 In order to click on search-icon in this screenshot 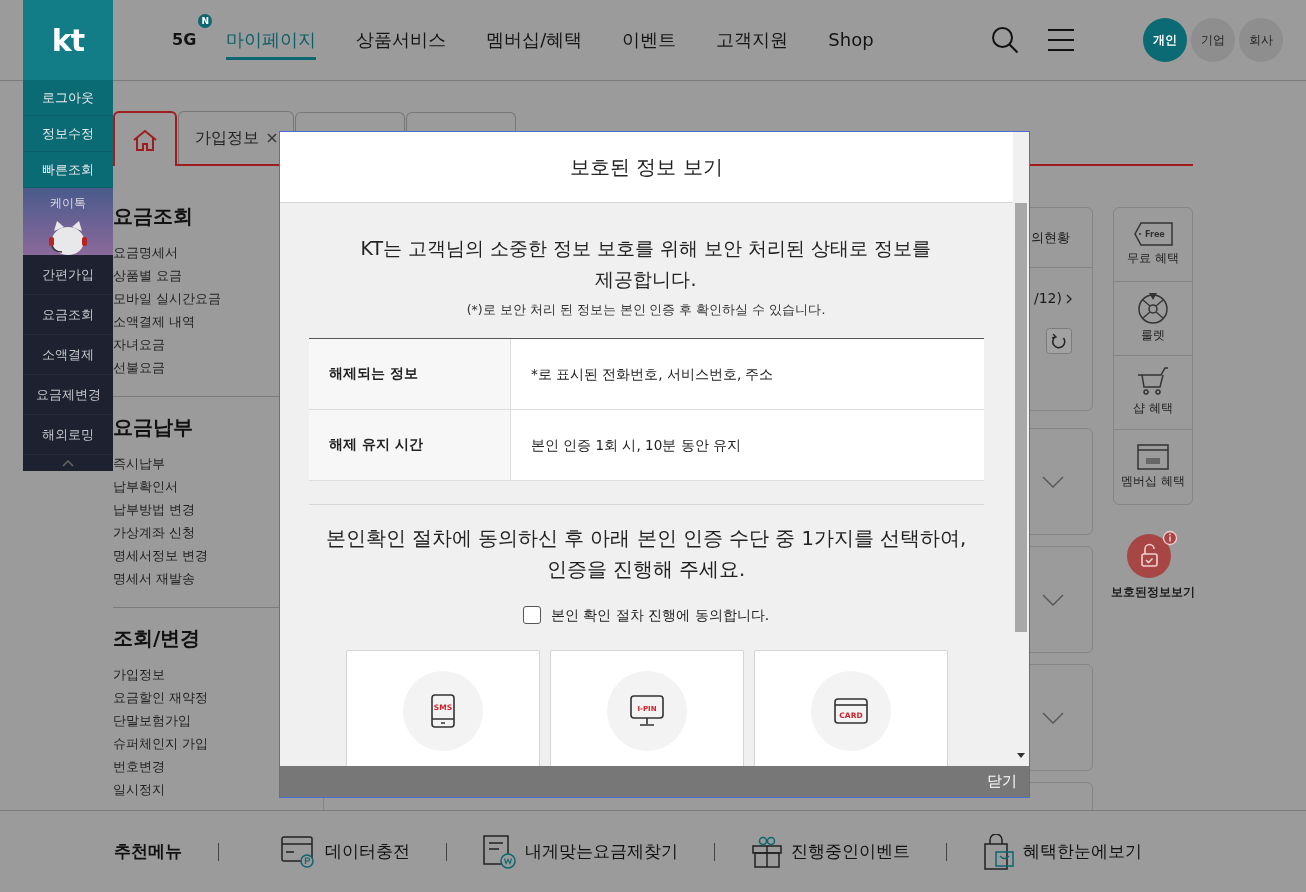, I will do `click(1005, 40)`.